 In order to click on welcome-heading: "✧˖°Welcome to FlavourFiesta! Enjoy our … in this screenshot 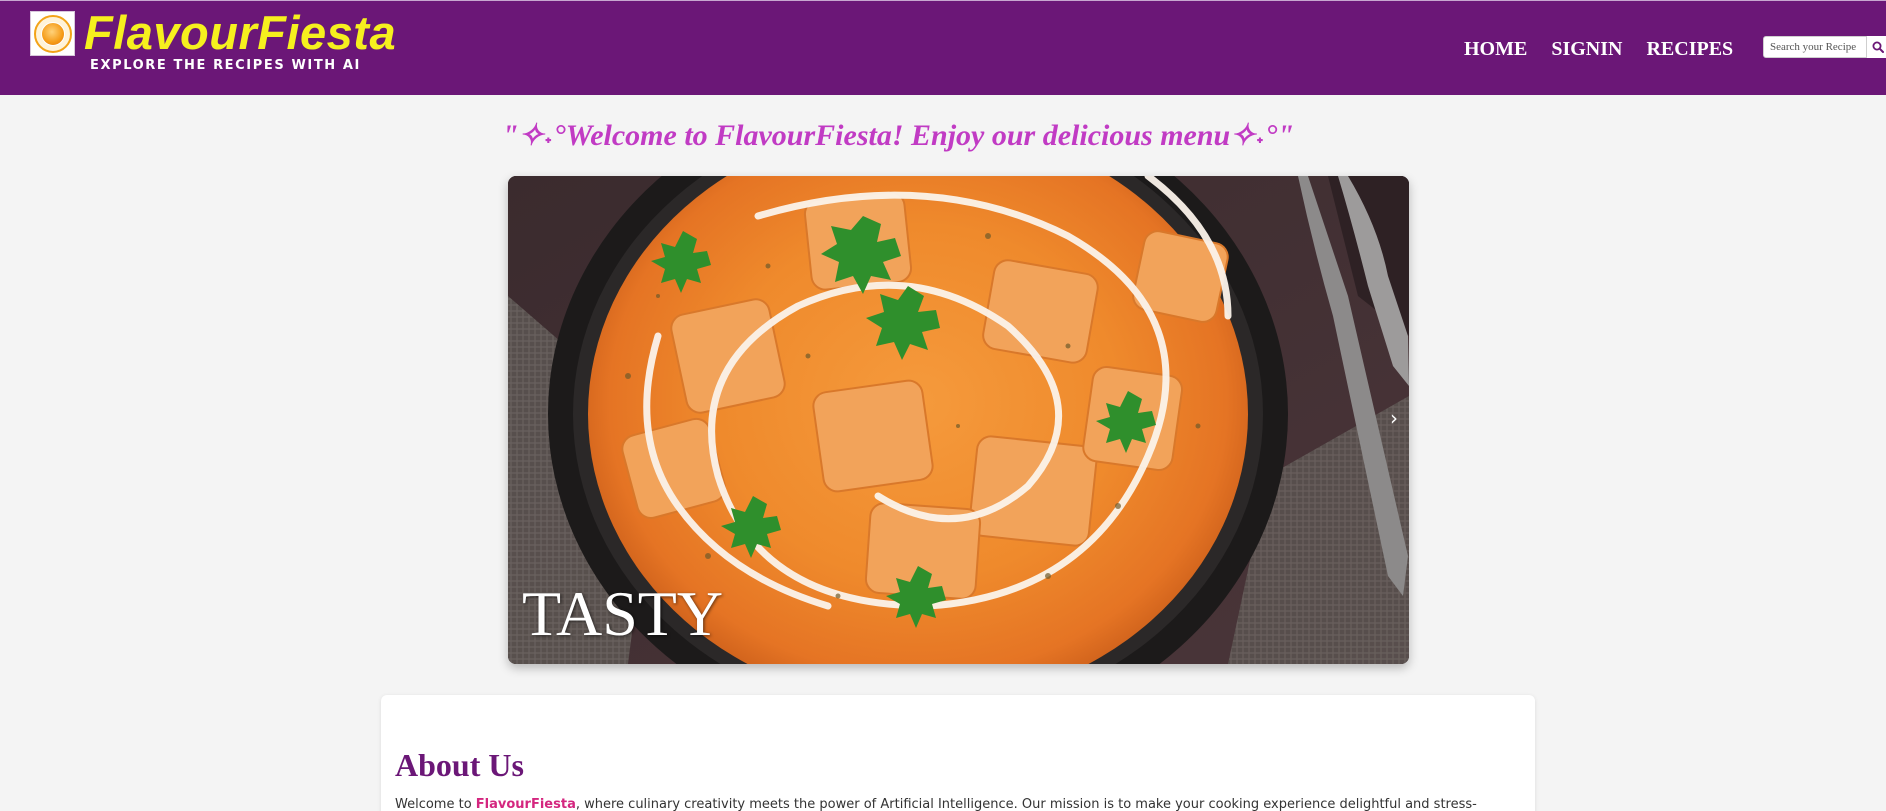, I will do `click(943, 136)`.